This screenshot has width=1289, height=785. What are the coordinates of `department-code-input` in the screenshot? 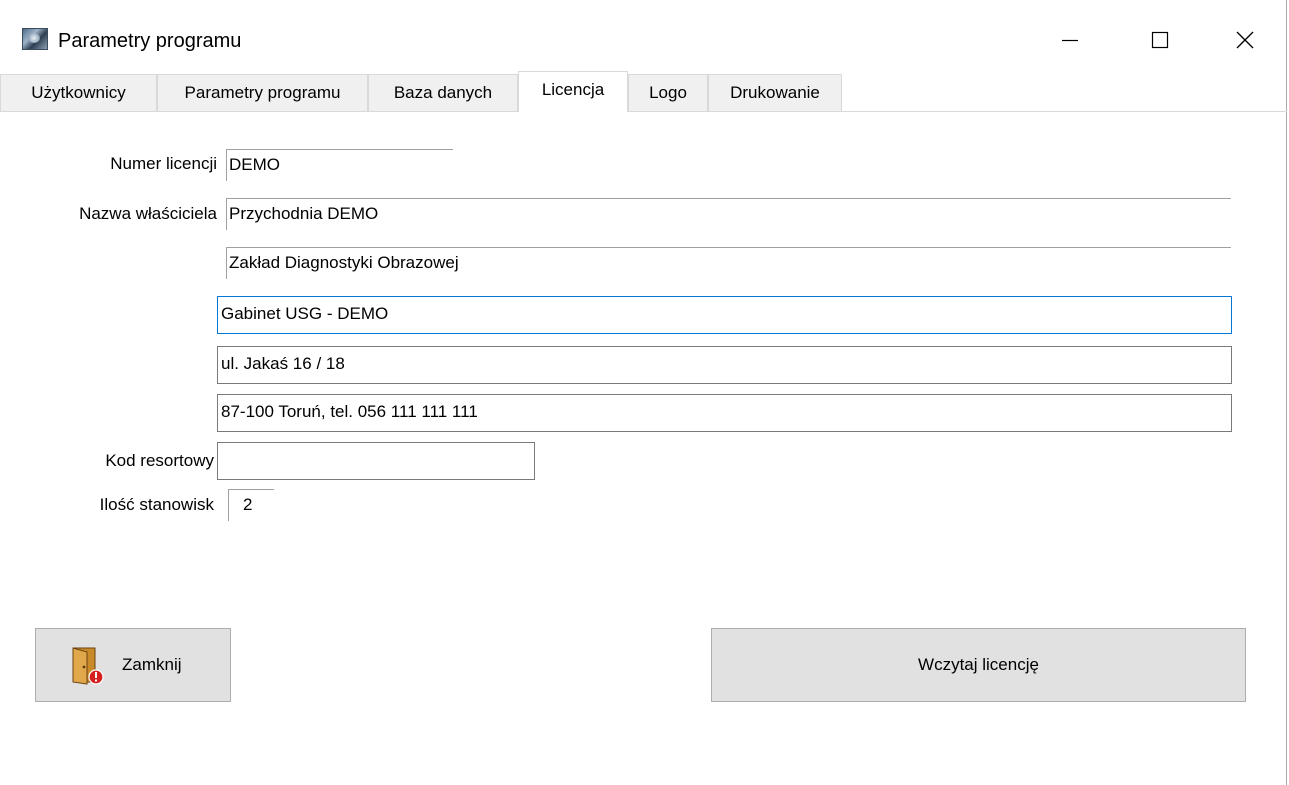 It's located at (376, 461).